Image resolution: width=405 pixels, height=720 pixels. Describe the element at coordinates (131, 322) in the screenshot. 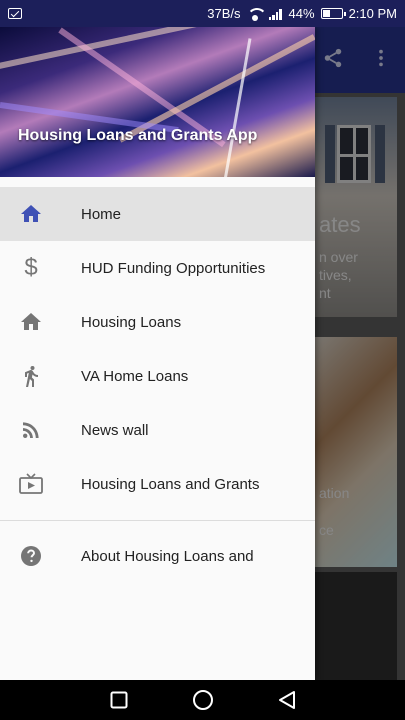

I see `menu-item-label: Housing Loans` at that location.